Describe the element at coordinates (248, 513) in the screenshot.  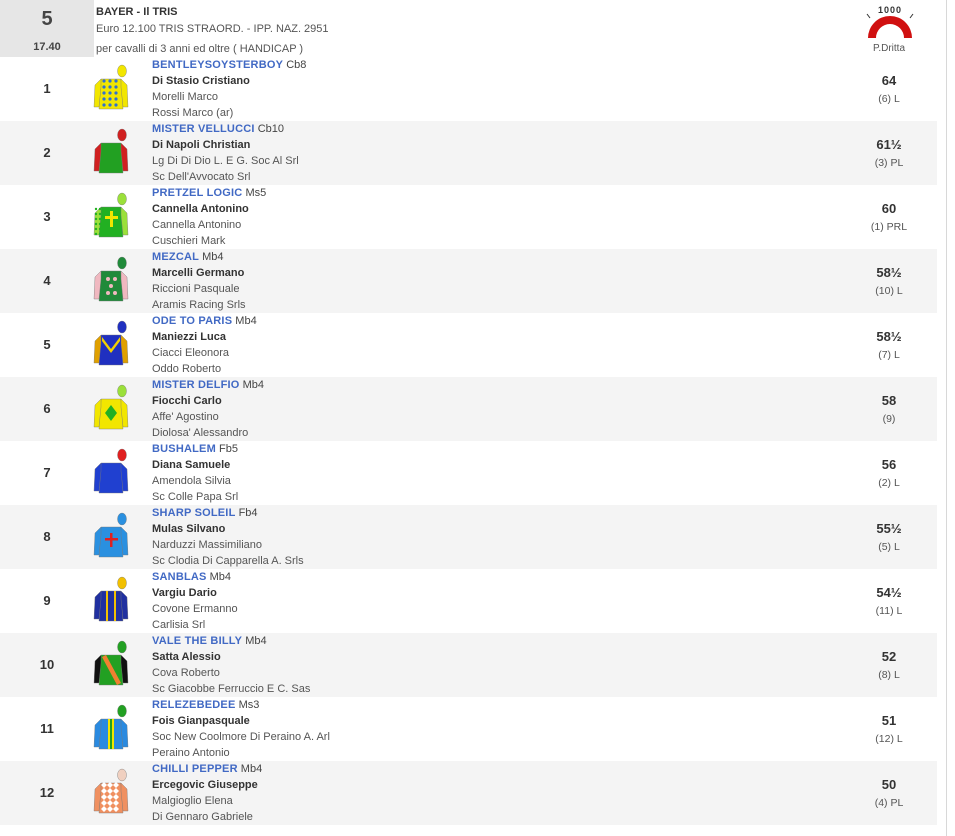
I see `horse-equipment: Fb4` at that location.